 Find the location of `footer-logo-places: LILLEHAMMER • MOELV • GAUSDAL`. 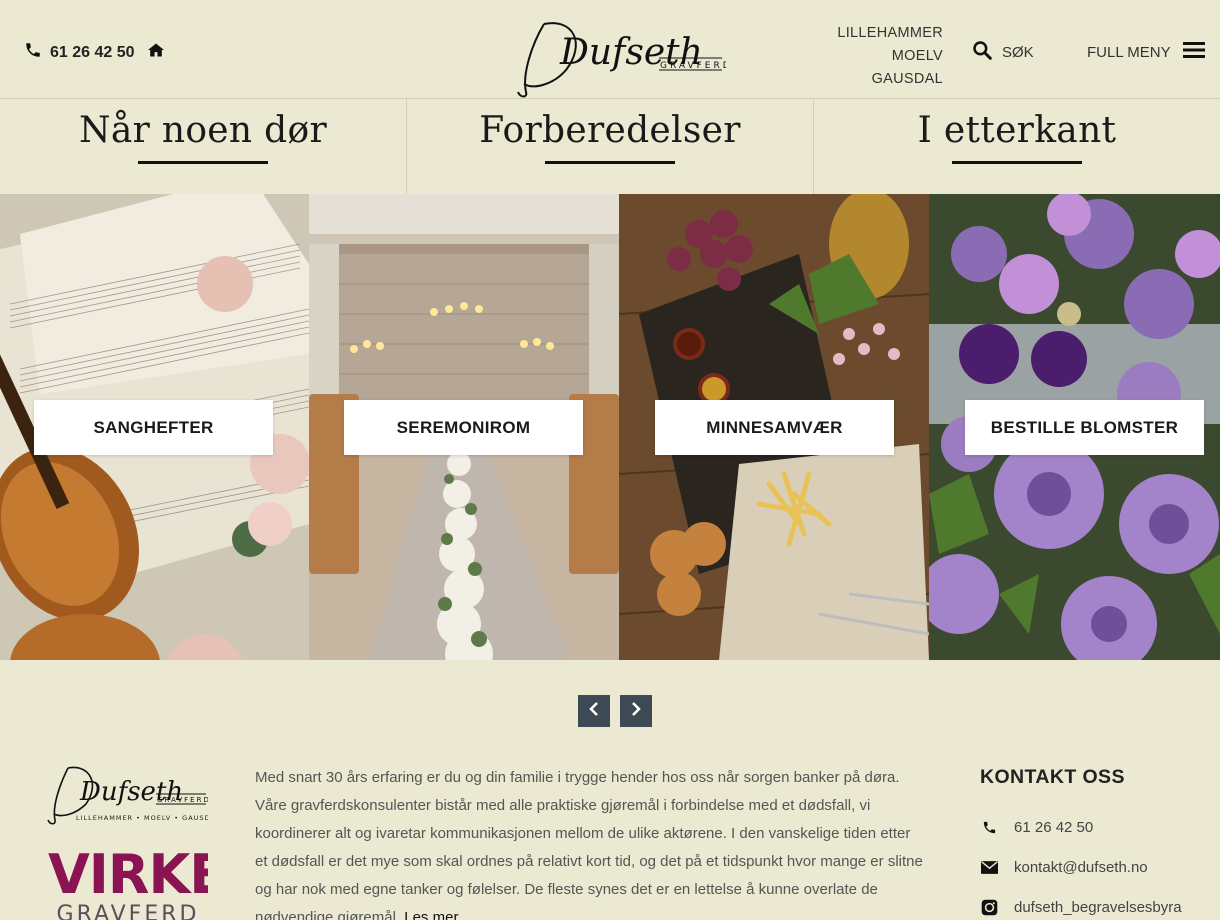

footer-logo-places: LILLEHAMMER • MOELV • GAUSDAL is located at coordinates (142, 818).